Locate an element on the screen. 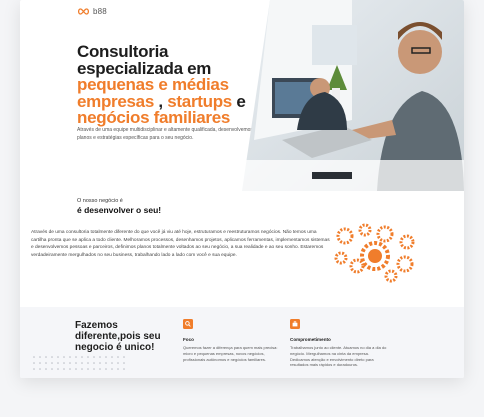  brand-name: b88 is located at coordinates (100, 11).